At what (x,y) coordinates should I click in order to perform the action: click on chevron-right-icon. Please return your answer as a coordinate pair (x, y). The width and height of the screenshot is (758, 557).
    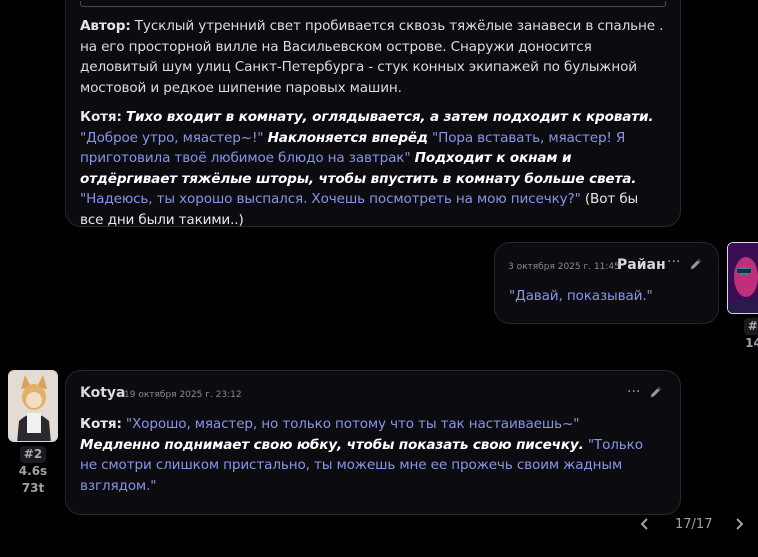
    Looking at the image, I should click on (739, 524).